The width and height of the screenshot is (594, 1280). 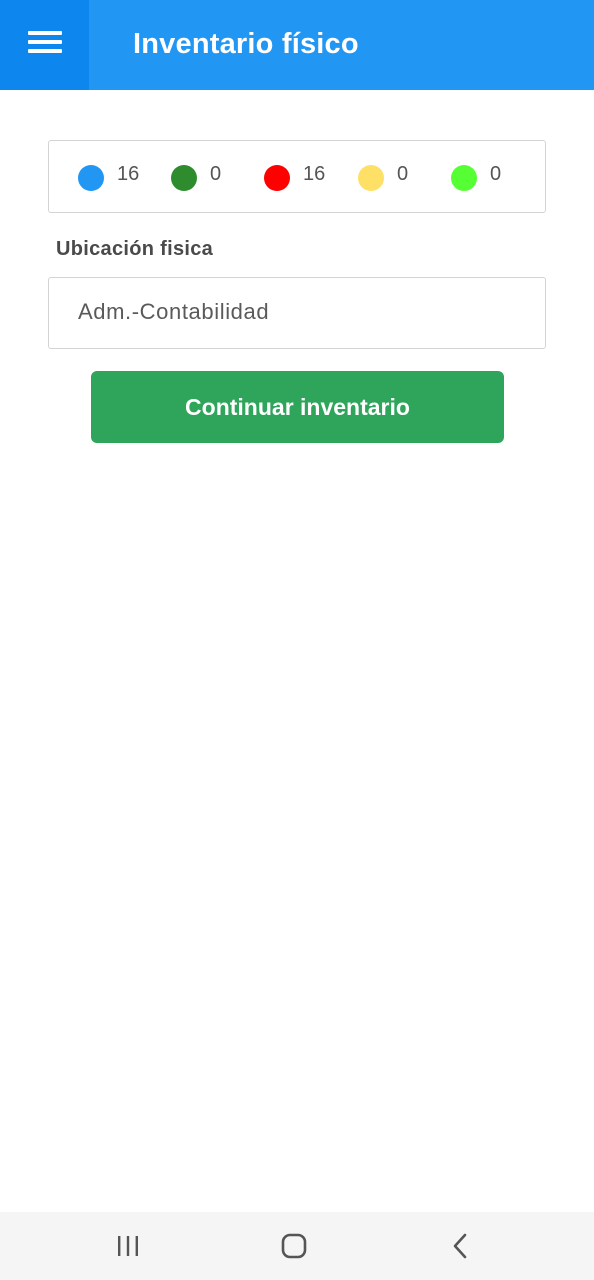 I want to click on status-item-yellow: 0, so click(x=383, y=176).